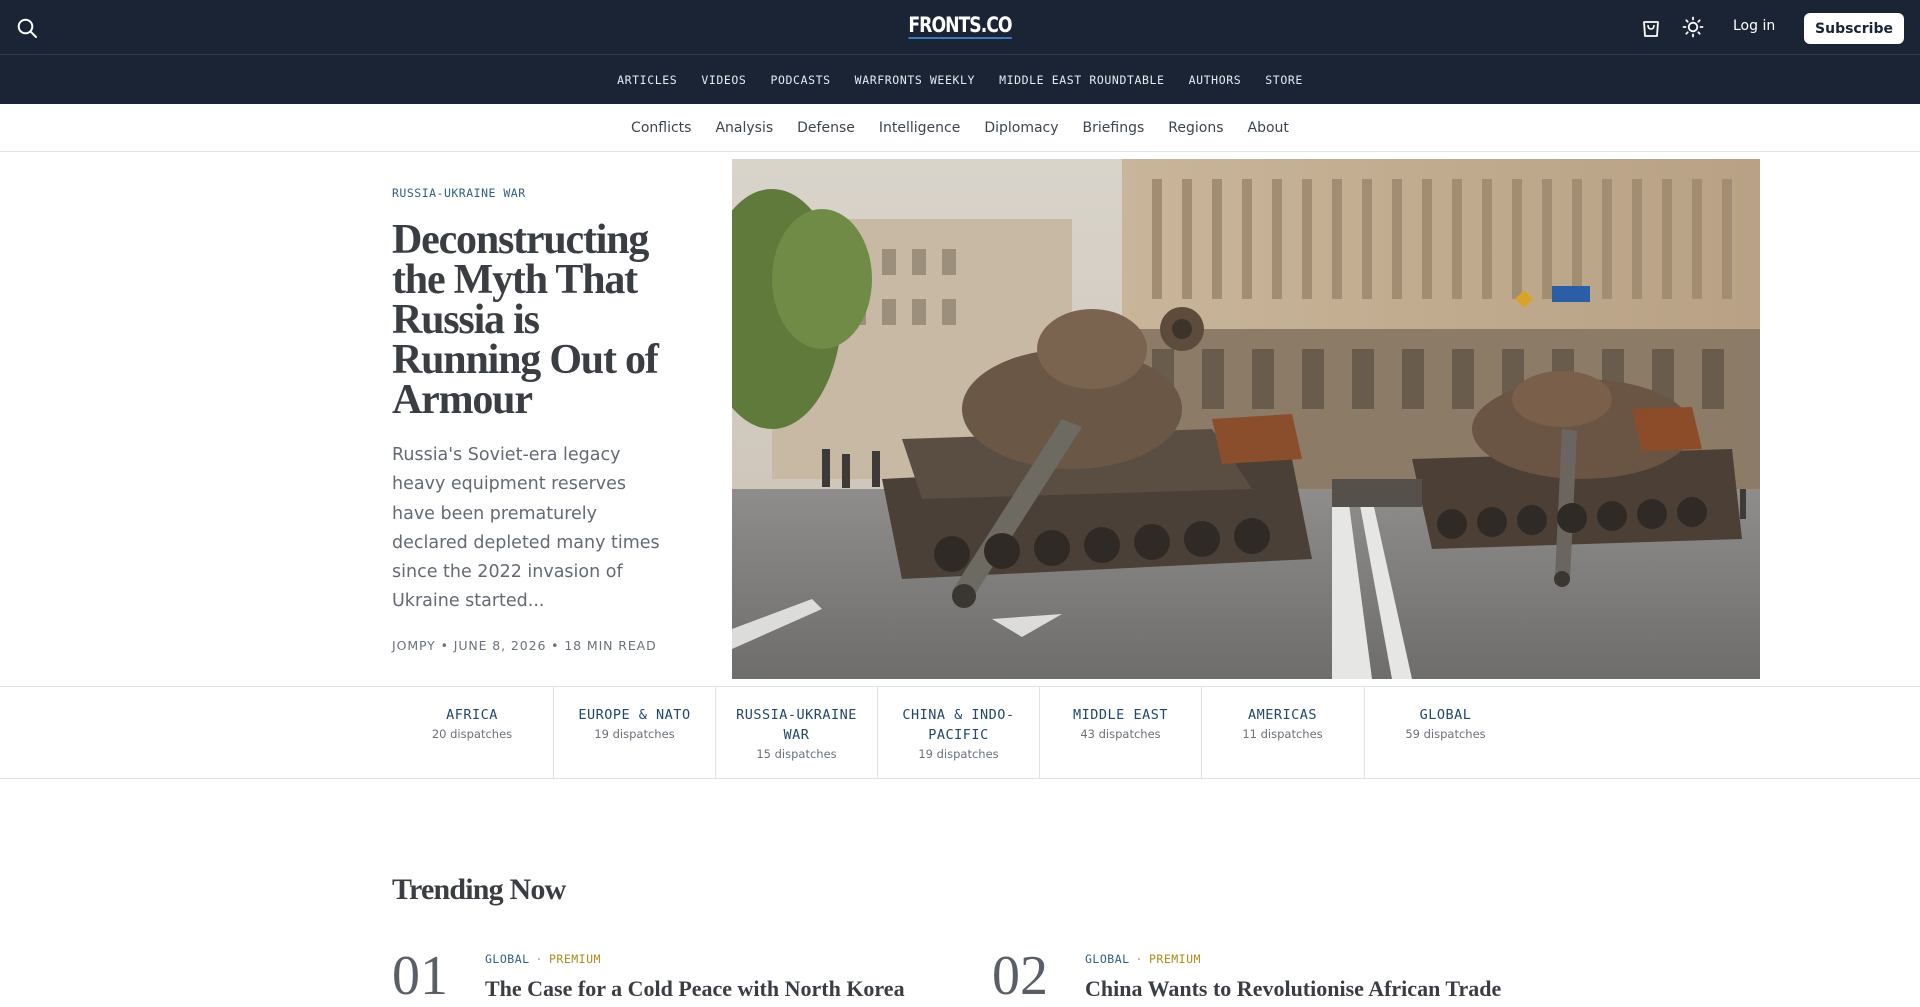 This screenshot has width=1920, height=1007. Describe the element at coordinates (1854, 28) in the screenshot. I see `subscribe-button: Subscribe` at that location.